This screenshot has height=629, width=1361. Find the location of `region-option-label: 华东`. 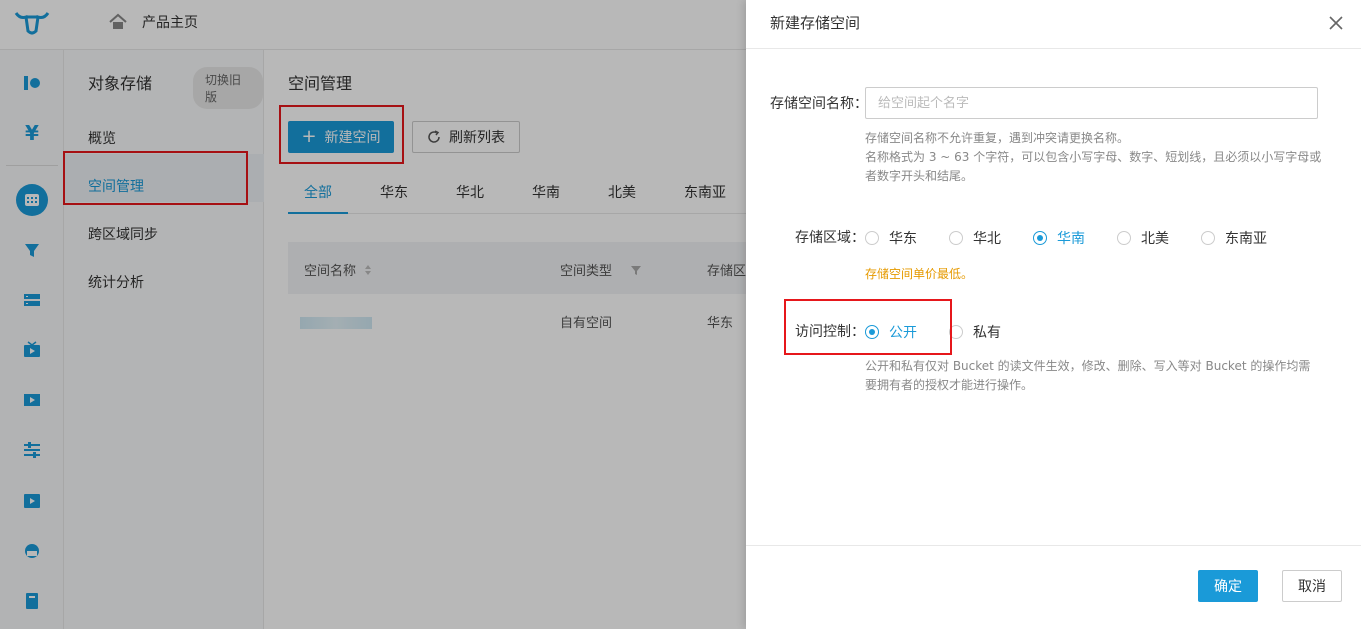

region-option-label: 华东 is located at coordinates (903, 239).